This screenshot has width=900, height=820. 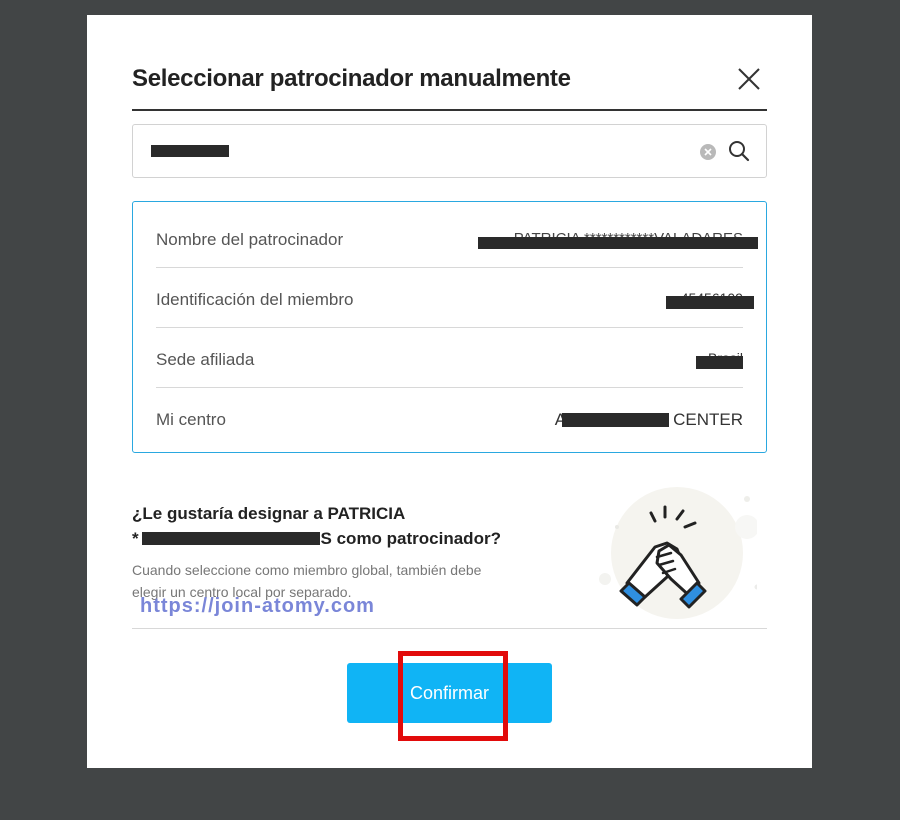 What do you see at coordinates (250, 239) in the screenshot?
I see `info-label: Nombre del patrocinador` at bounding box center [250, 239].